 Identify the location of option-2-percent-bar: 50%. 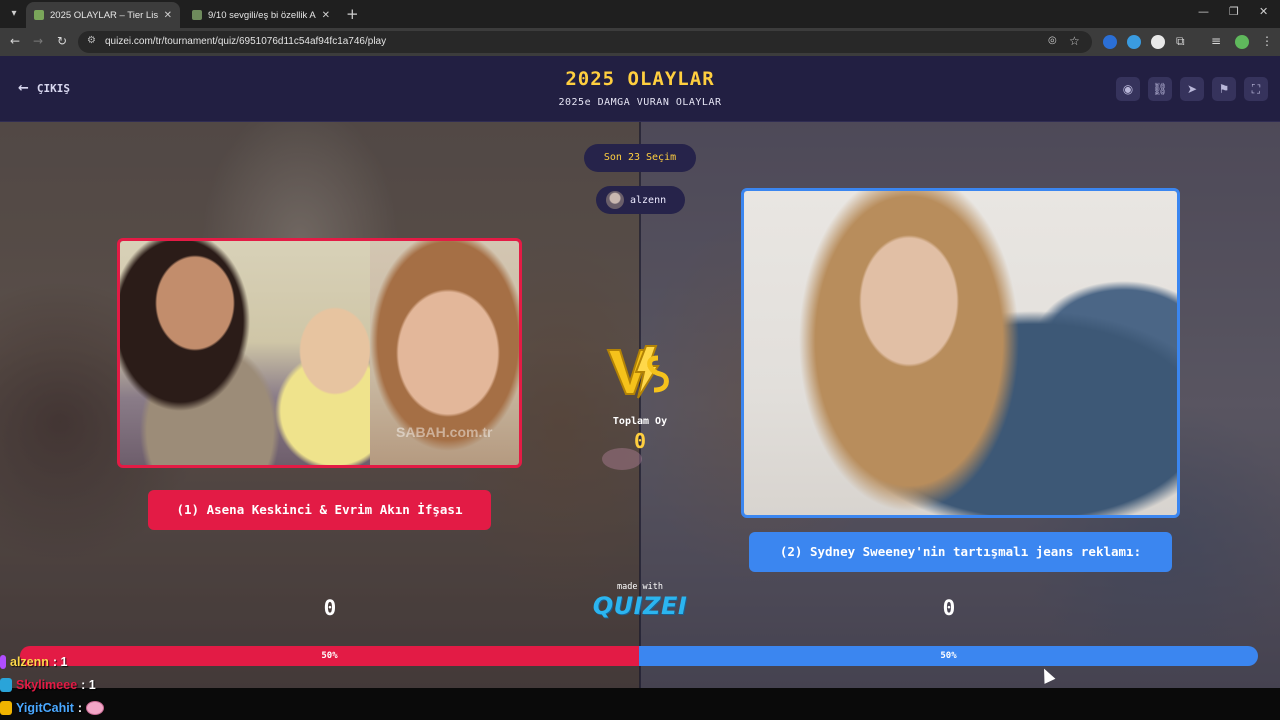
(948, 656).